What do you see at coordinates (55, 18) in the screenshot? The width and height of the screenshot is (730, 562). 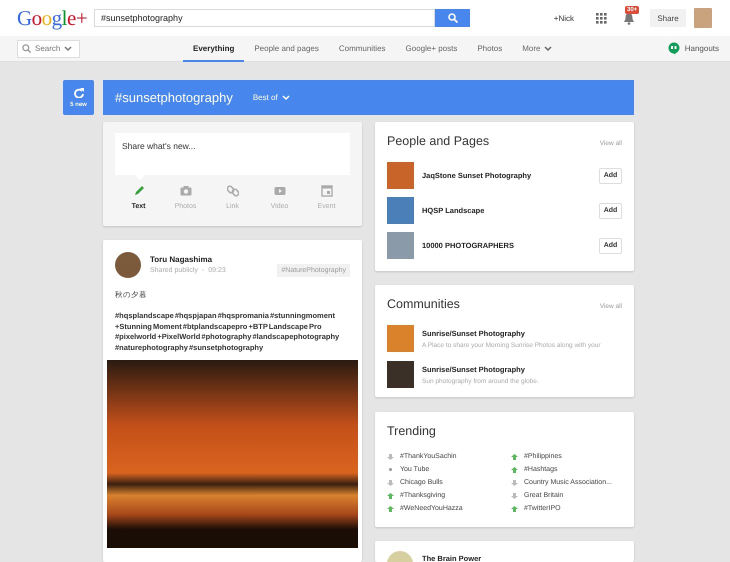 I see `google-plus-logo: Google+` at bounding box center [55, 18].